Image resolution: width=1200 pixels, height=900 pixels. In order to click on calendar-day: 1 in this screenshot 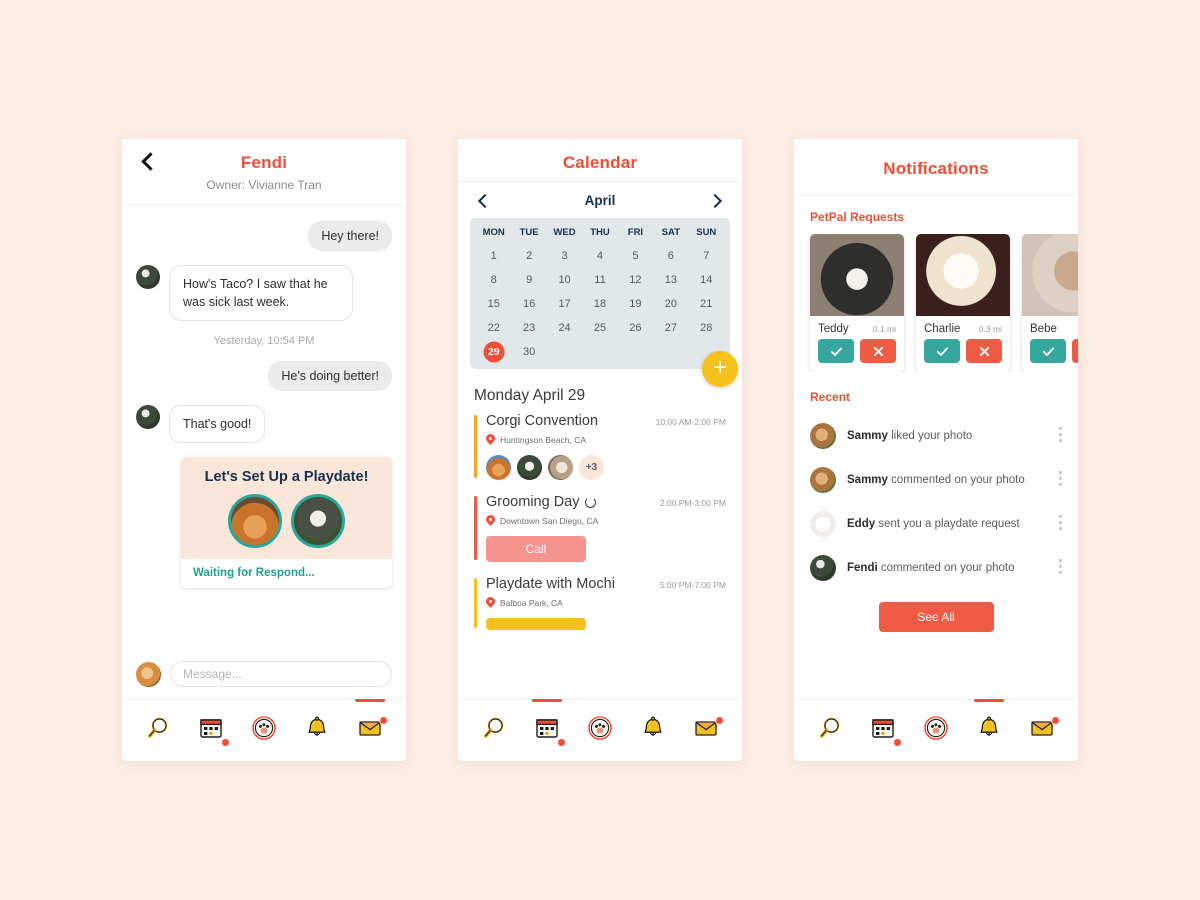, I will do `click(493, 256)`.